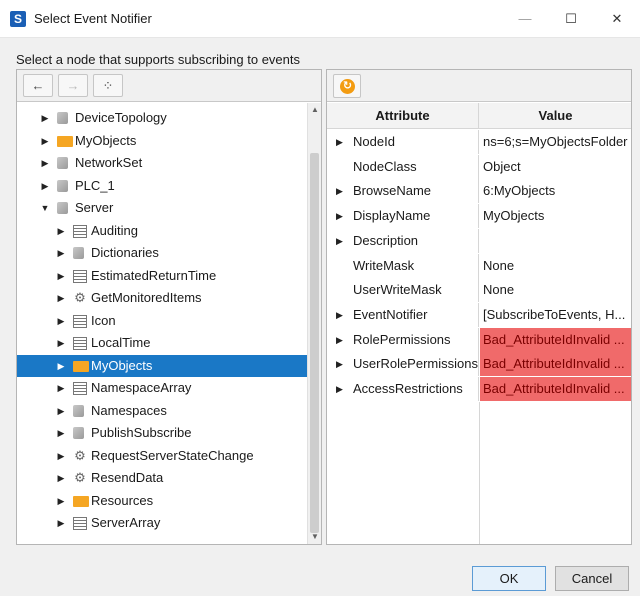 This screenshot has width=640, height=596. Describe the element at coordinates (162, 523) in the screenshot. I see `tree-node: ▶ ServerArray` at that location.